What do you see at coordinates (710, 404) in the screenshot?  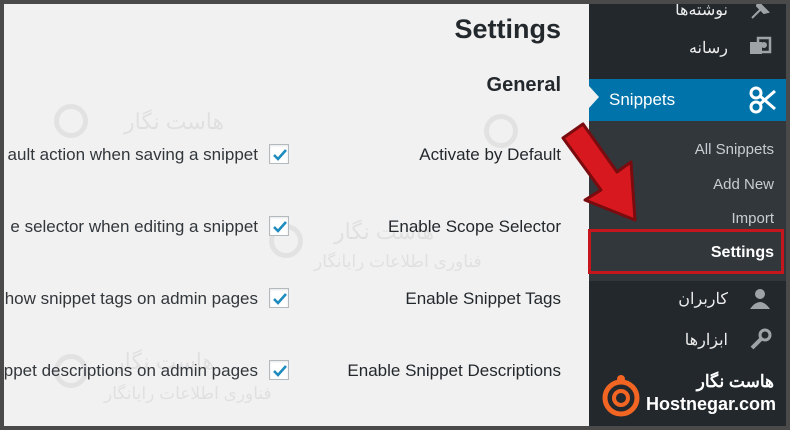 I see `brand-url: Hostnegar.com` at bounding box center [710, 404].